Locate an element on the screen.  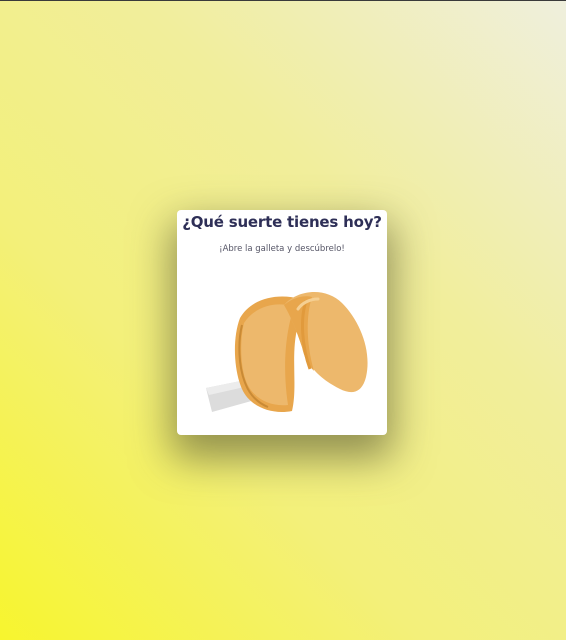
card-subtitle: ¡Abre la galleta y descúbrelo! is located at coordinates (282, 249).